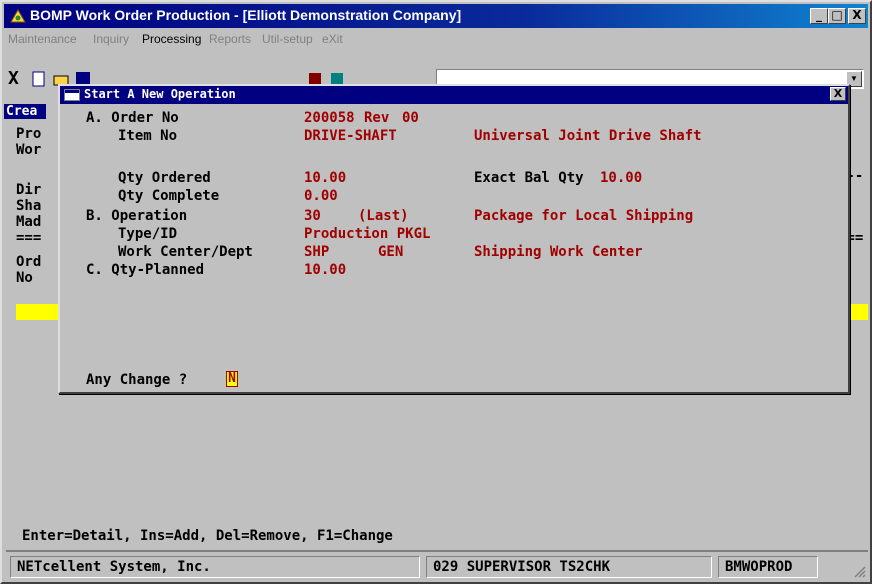 The width and height of the screenshot is (872, 584). I want to click on bg-label-fragment: No, so click(24, 278).